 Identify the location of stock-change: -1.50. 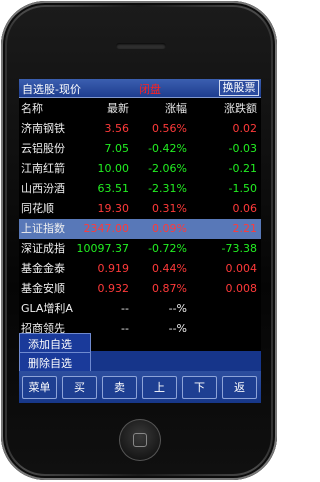
(242, 188).